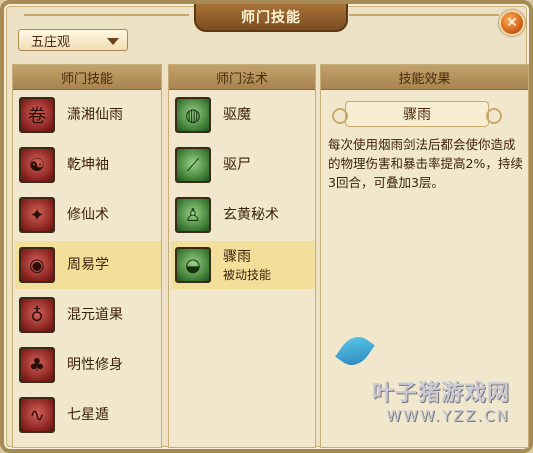 This screenshot has height=453, width=533. What do you see at coordinates (448, 416) in the screenshot?
I see `watermark-sub: WWW.YZZ.CN` at bounding box center [448, 416].